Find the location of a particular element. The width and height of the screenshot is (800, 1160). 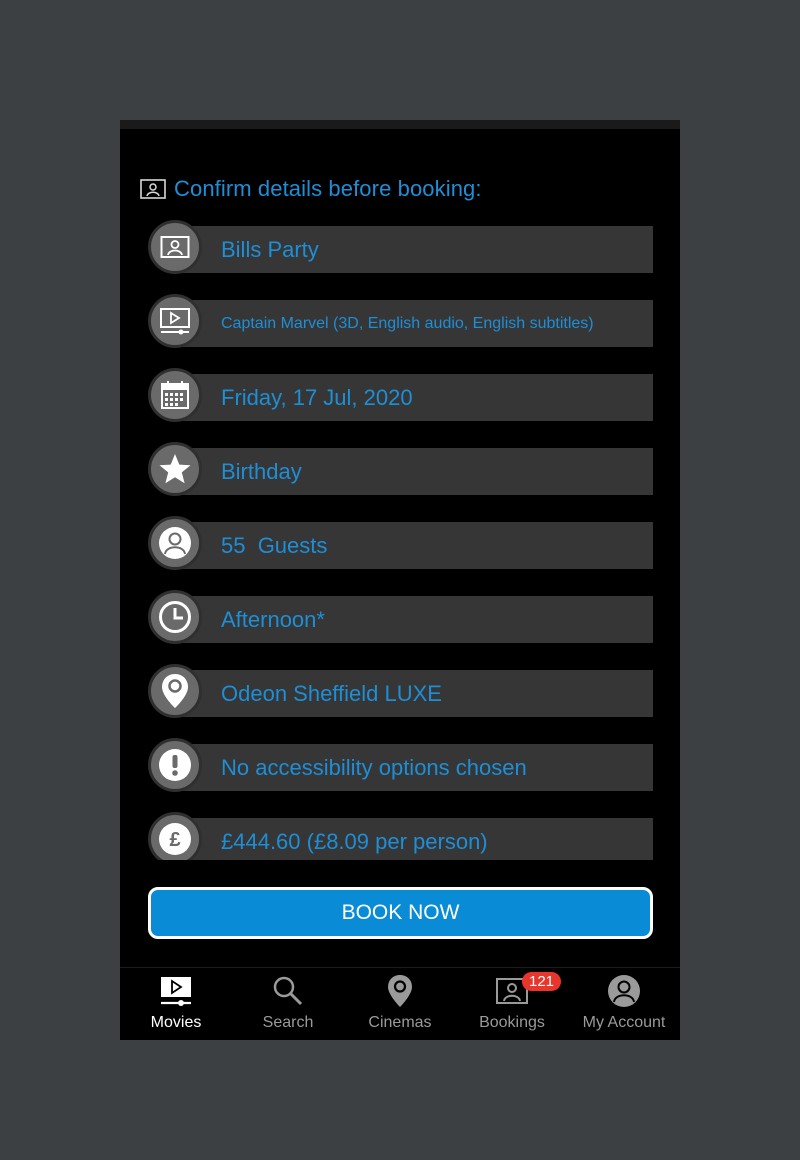

detail-label: Odeon Sheffield LUXE is located at coordinates (331, 693).